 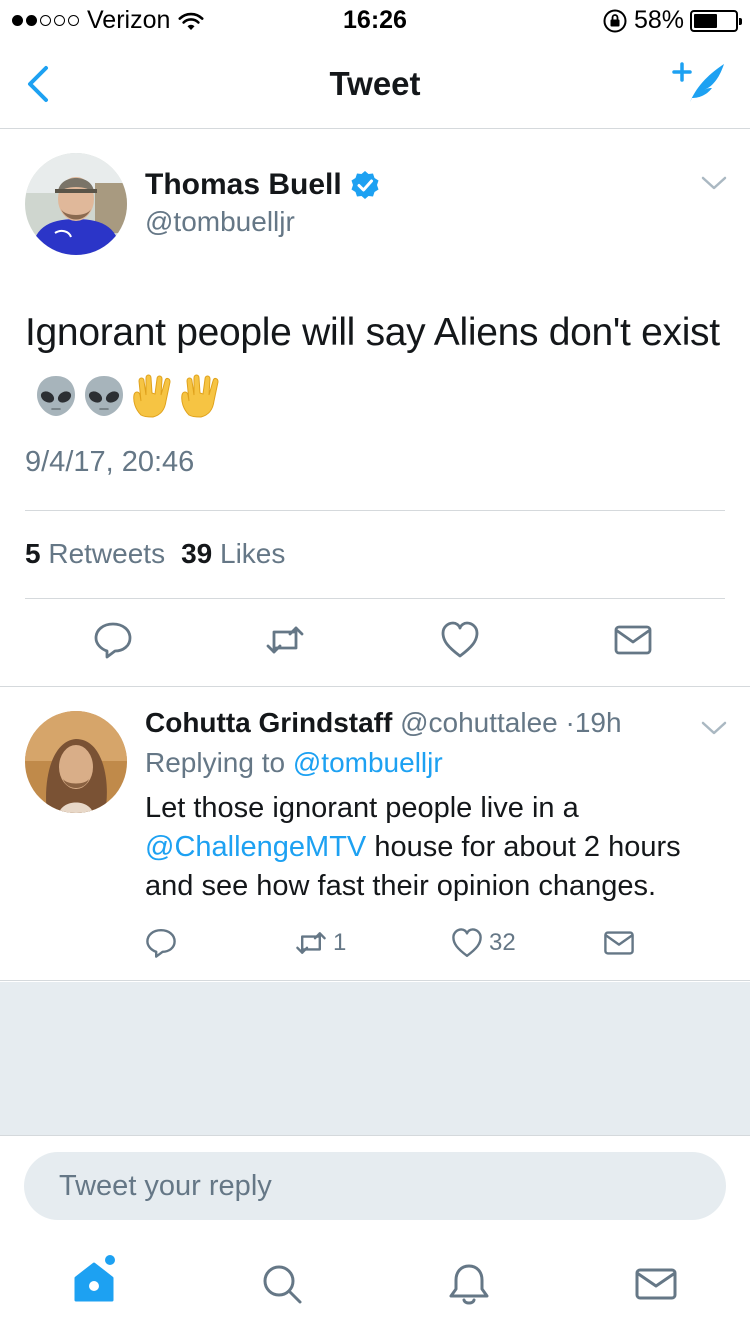 I want to click on reply-header: Cohutta Grindstaff @cohuttalee ·19h, so click(x=383, y=723).